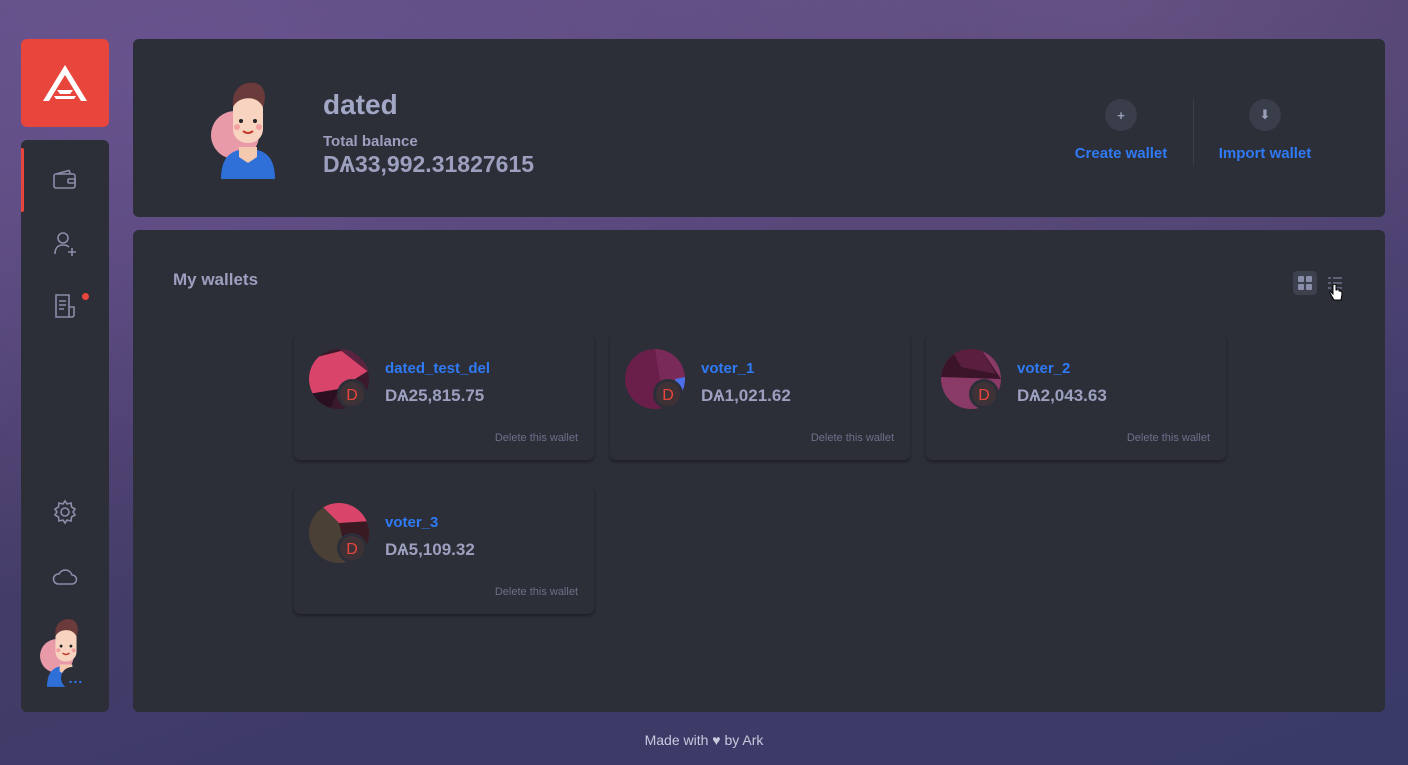 This screenshot has height=765, width=1408. I want to click on import-wallet-label: Import wallet, so click(1265, 153).